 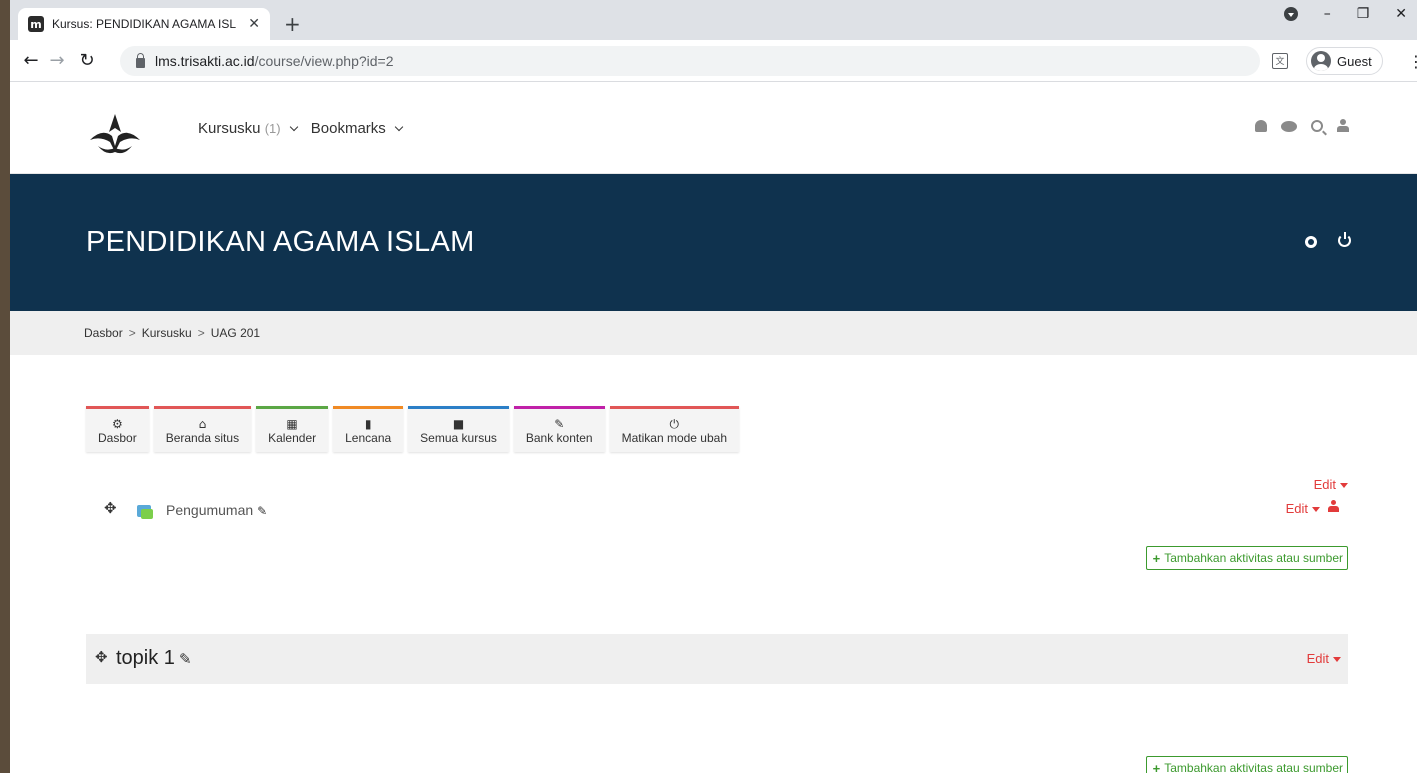 I want to click on bookmarks-menu: Bookmarks, so click(x=357, y=128).